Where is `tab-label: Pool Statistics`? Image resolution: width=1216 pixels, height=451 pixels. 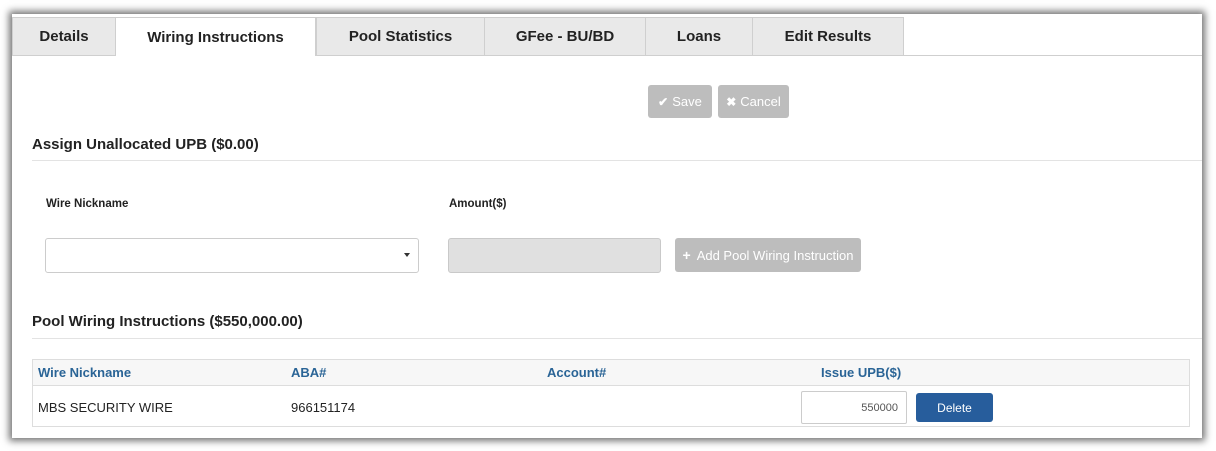
tab-label: Pool Statistics is located at coordinates (400, 36).